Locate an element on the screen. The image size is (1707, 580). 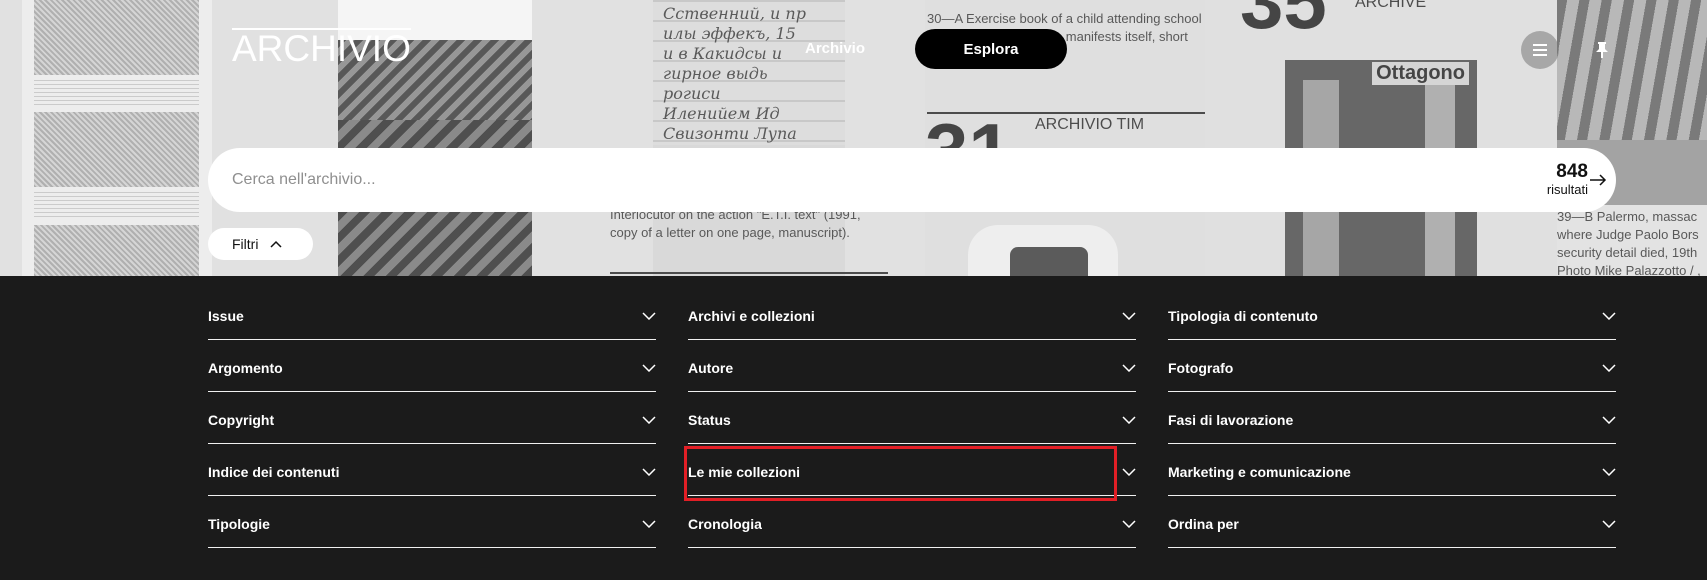
filter-label: Ordina per is located at coordinates (1203, 523).